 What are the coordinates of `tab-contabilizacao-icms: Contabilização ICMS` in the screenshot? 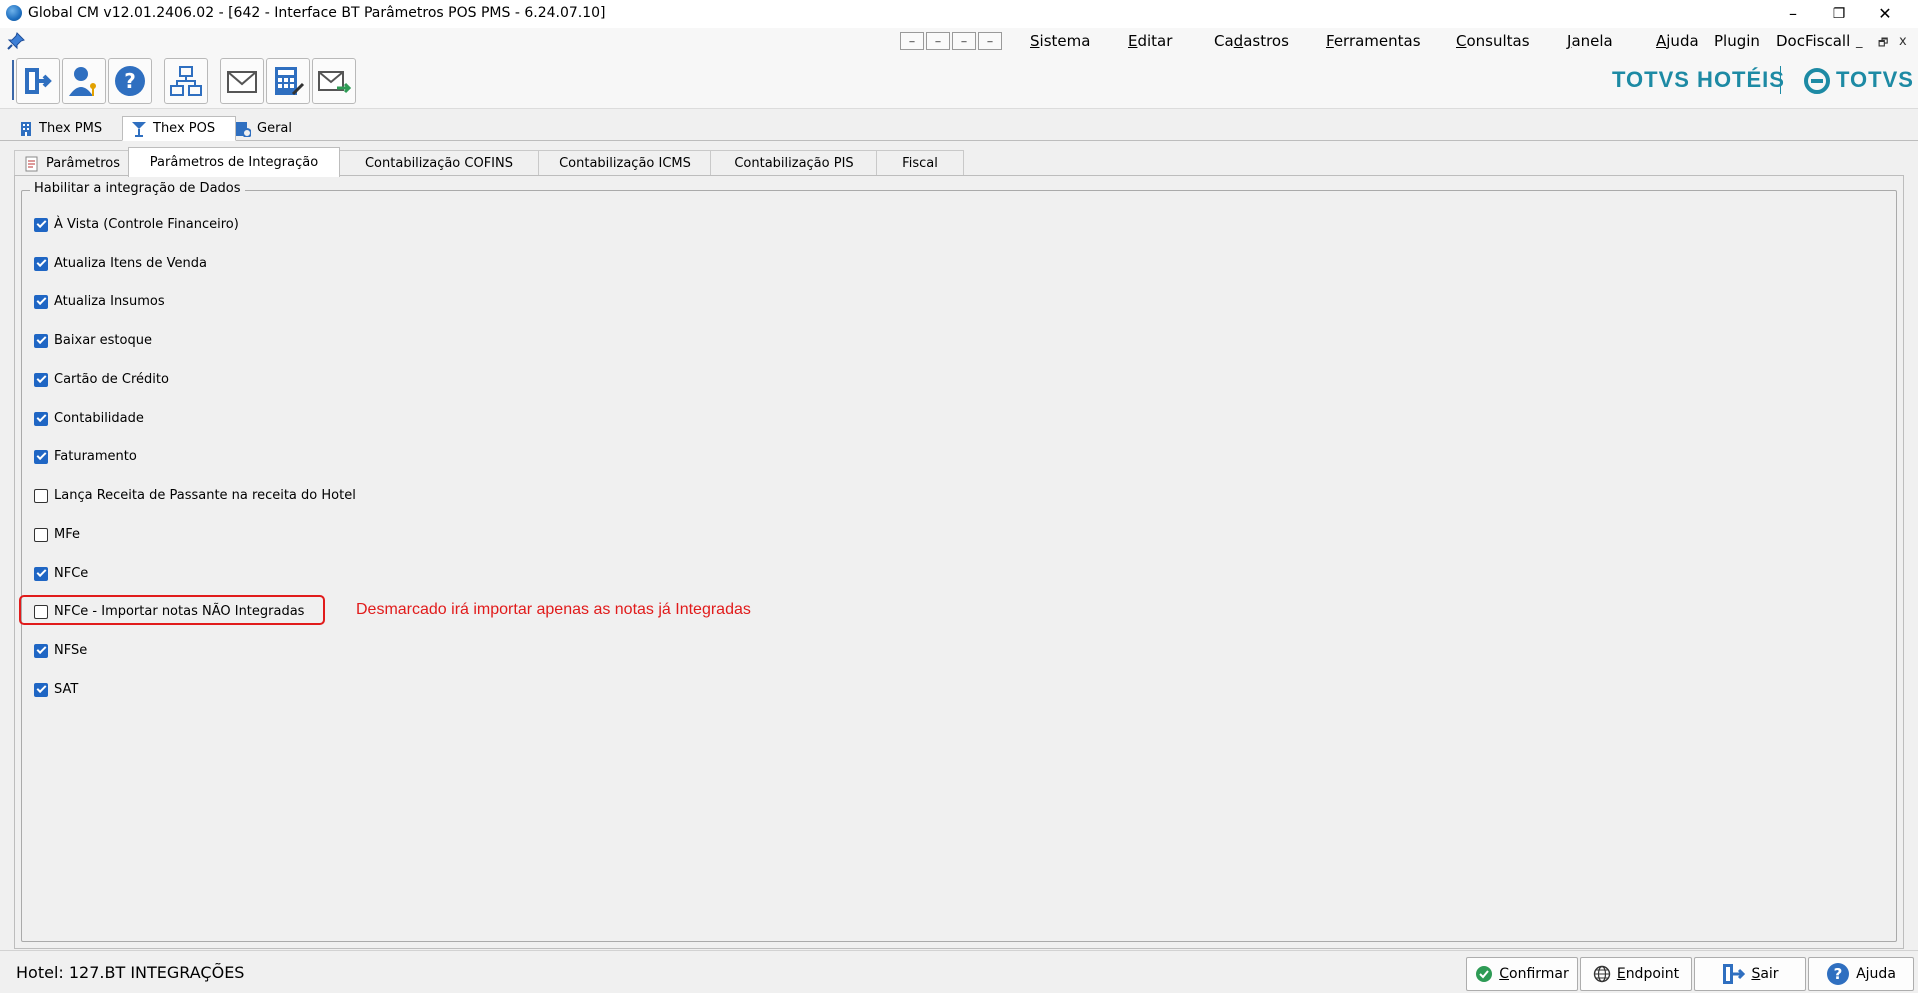 It's located at (625, 163).